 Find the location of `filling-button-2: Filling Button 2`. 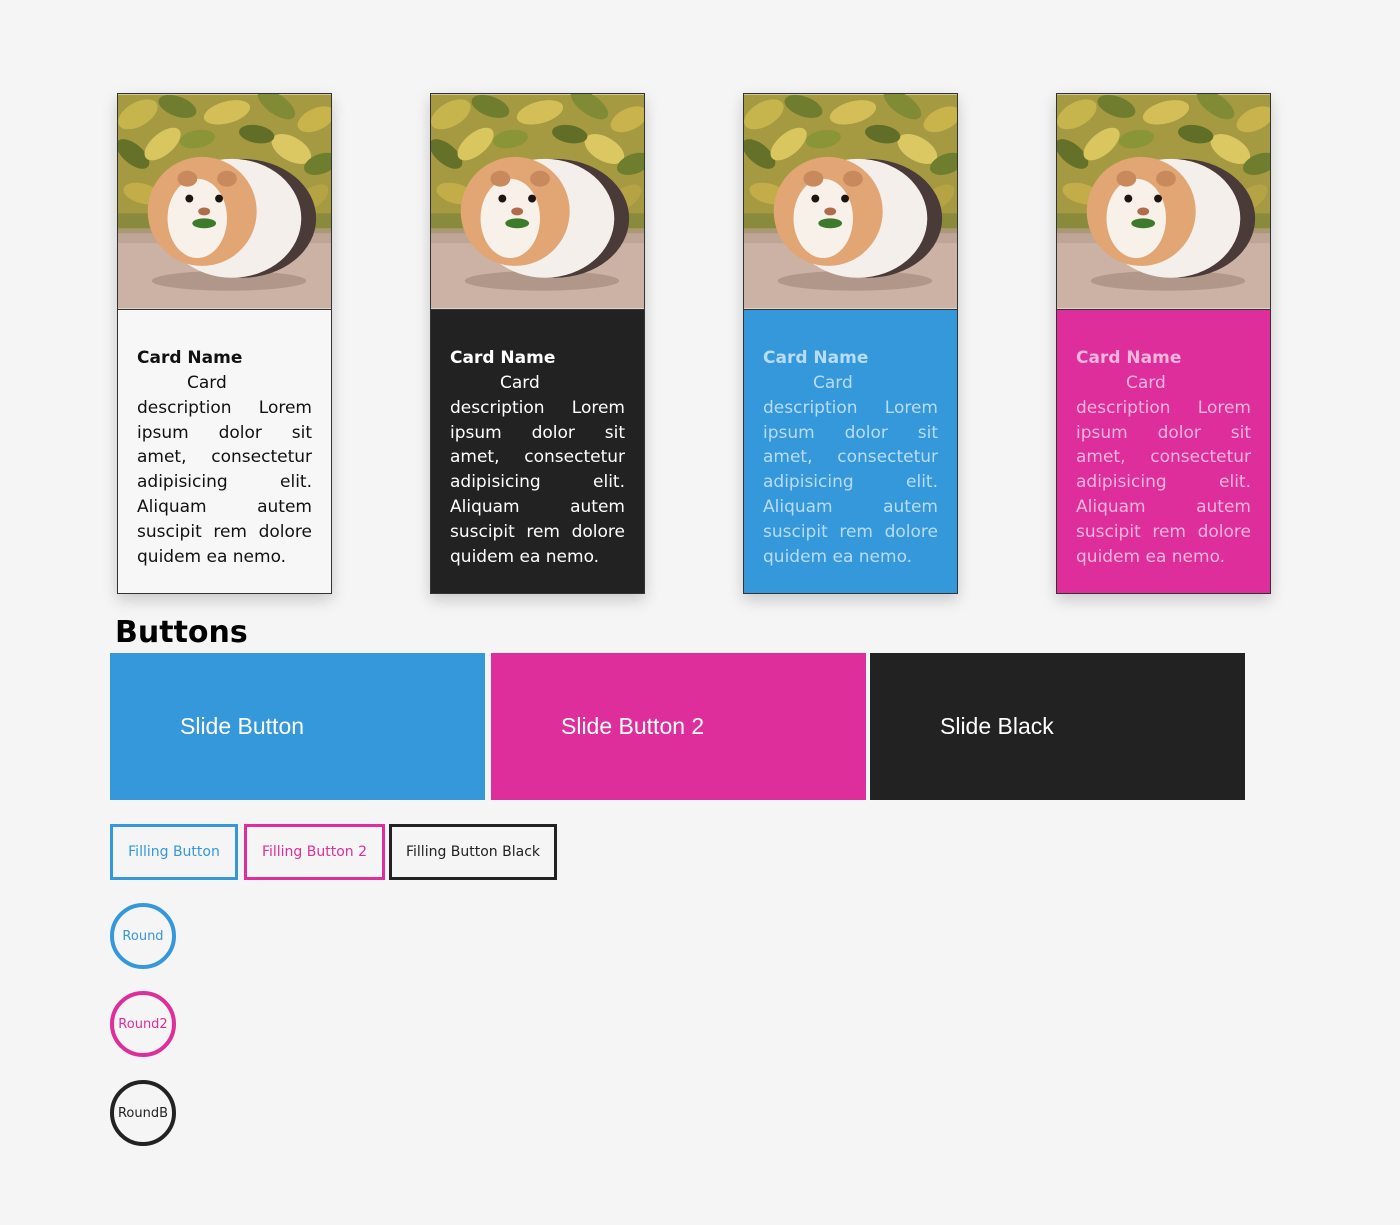

filling-button-2: Filling Button 2 is located at coordinates (314, 852).